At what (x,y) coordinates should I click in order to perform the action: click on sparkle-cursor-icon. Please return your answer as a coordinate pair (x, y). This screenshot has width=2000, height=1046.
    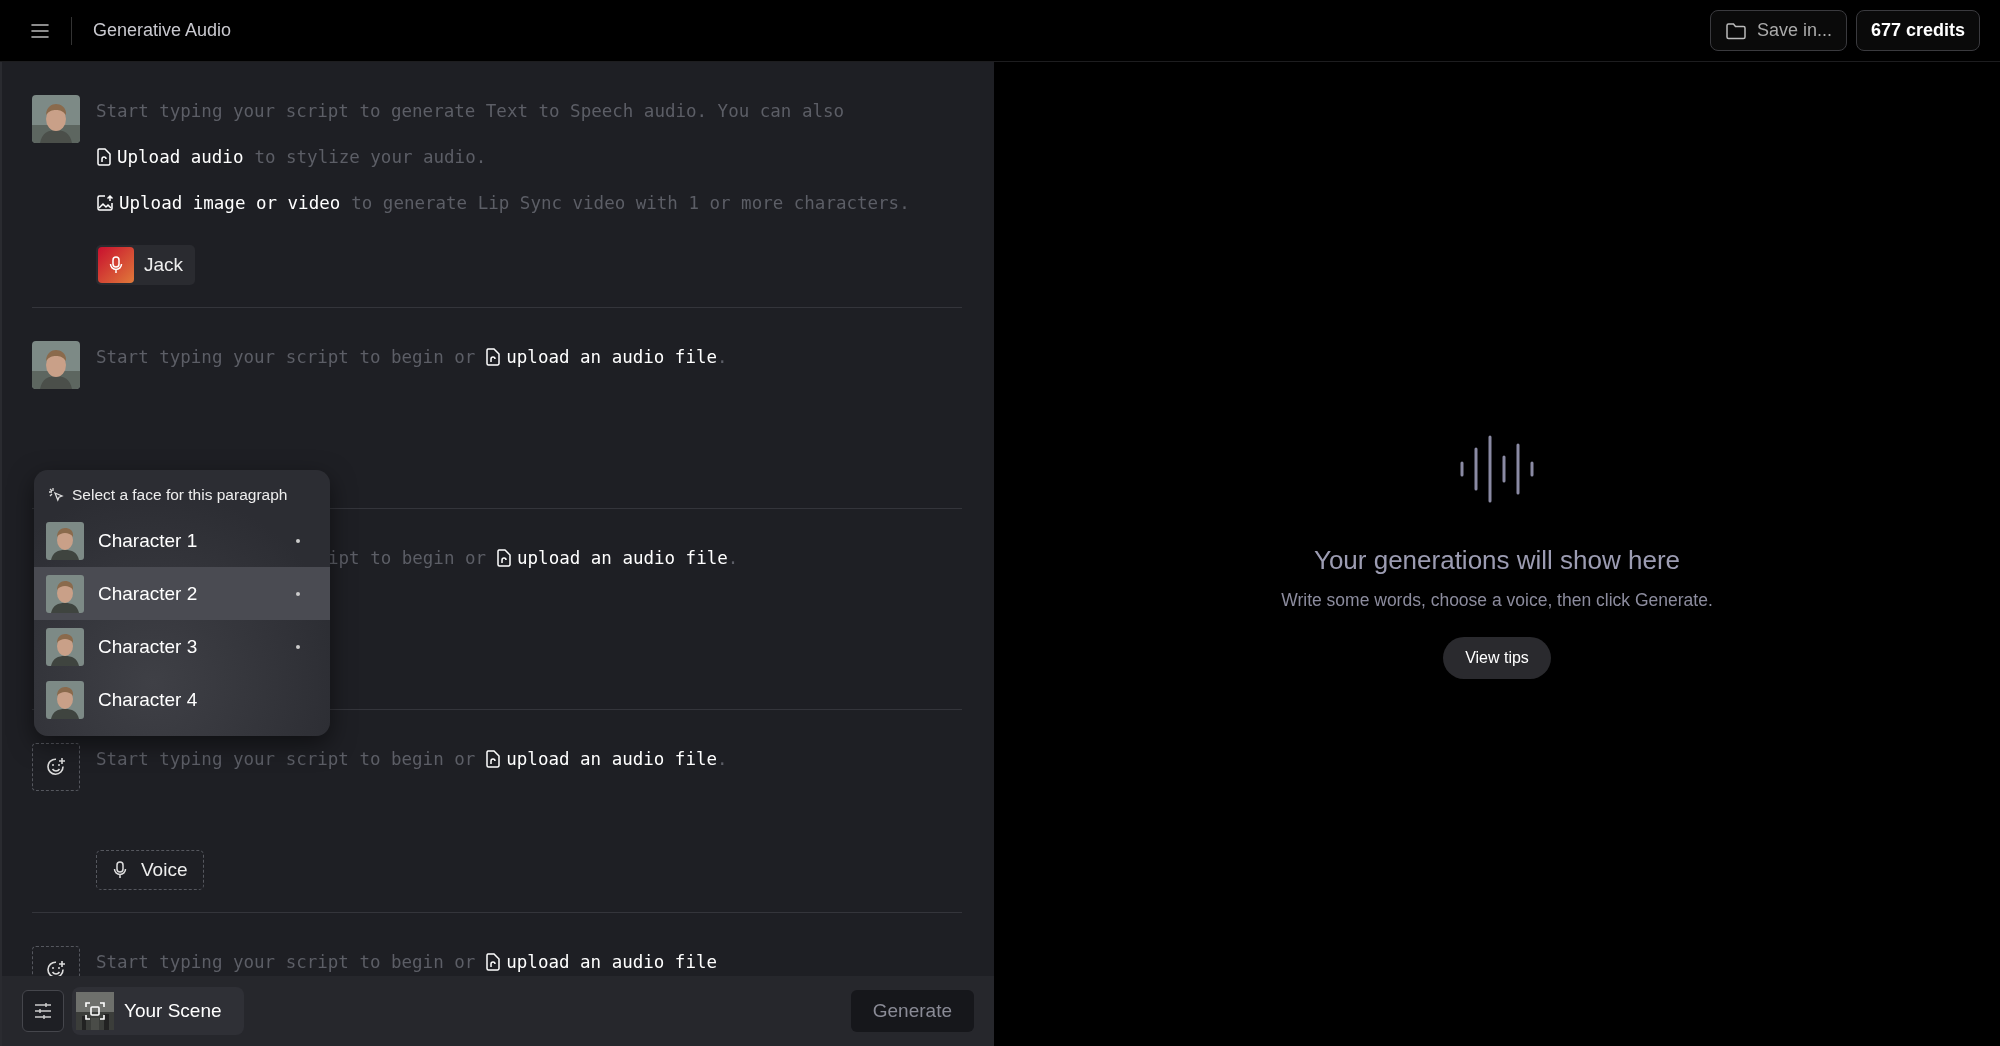
    Looking at the image, I should click on (56, 495).